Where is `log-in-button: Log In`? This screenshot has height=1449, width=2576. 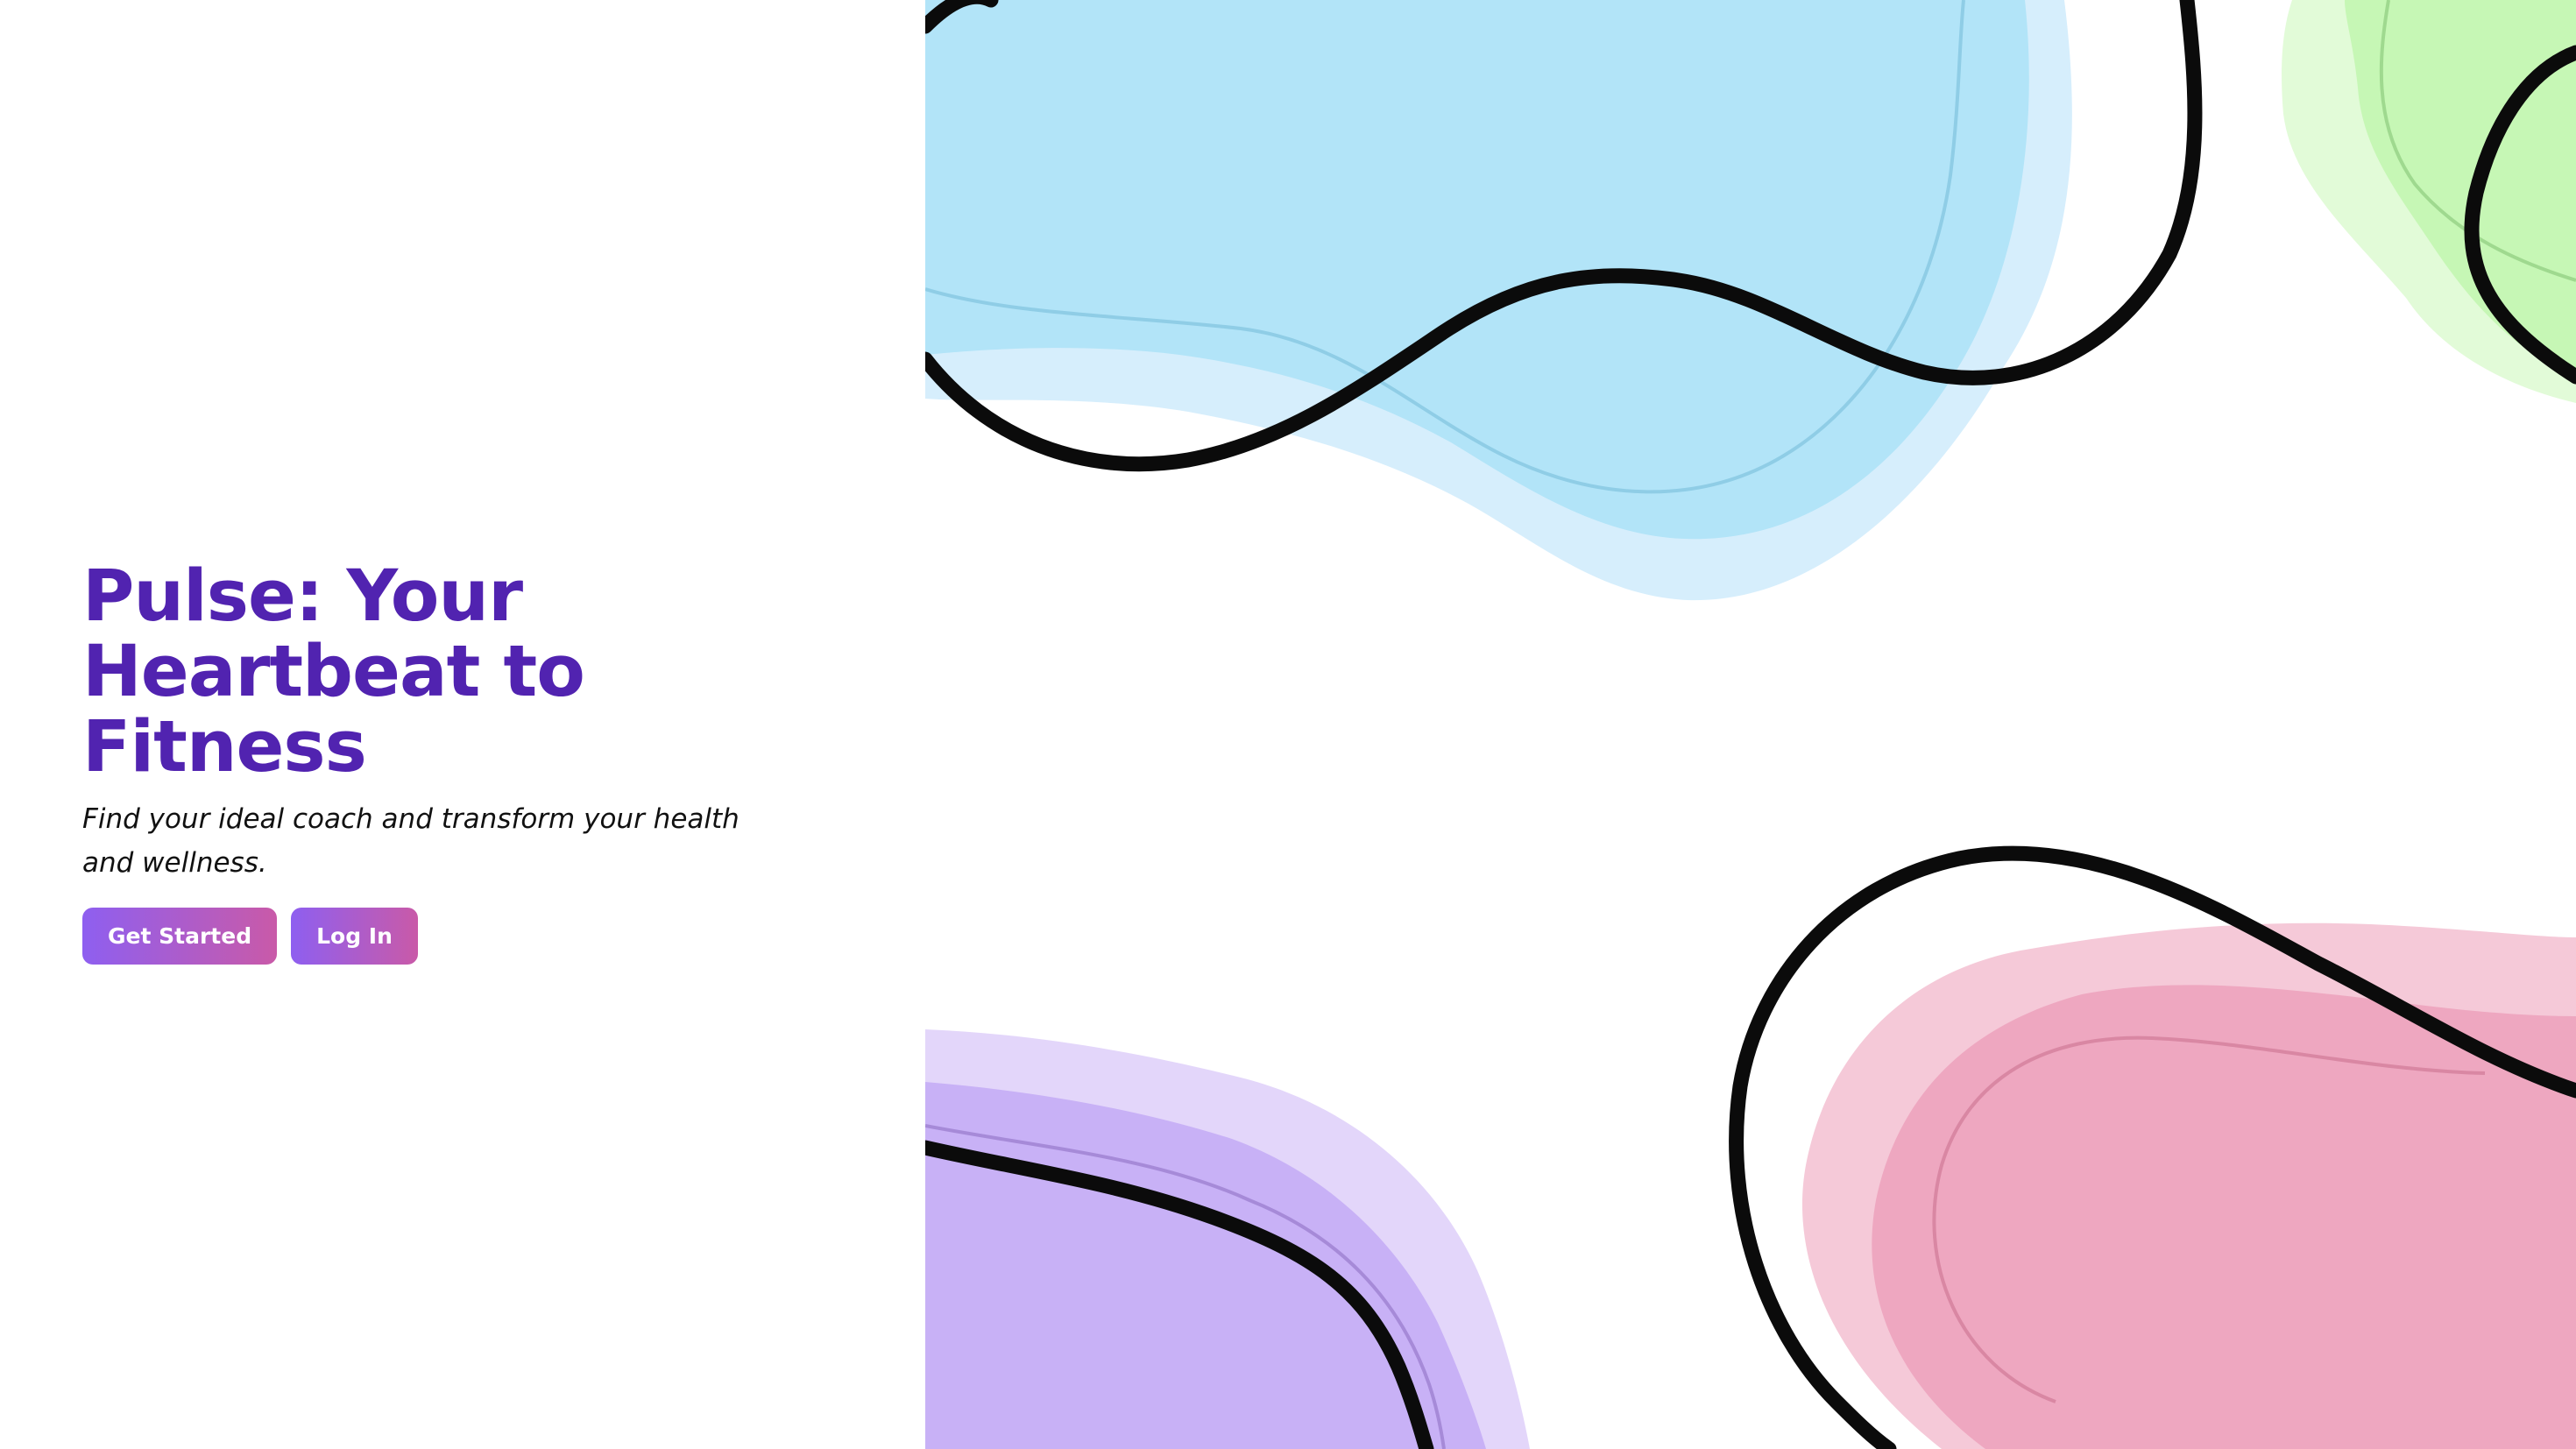
log-in-button: Log In is located at coordinates (354, 937).